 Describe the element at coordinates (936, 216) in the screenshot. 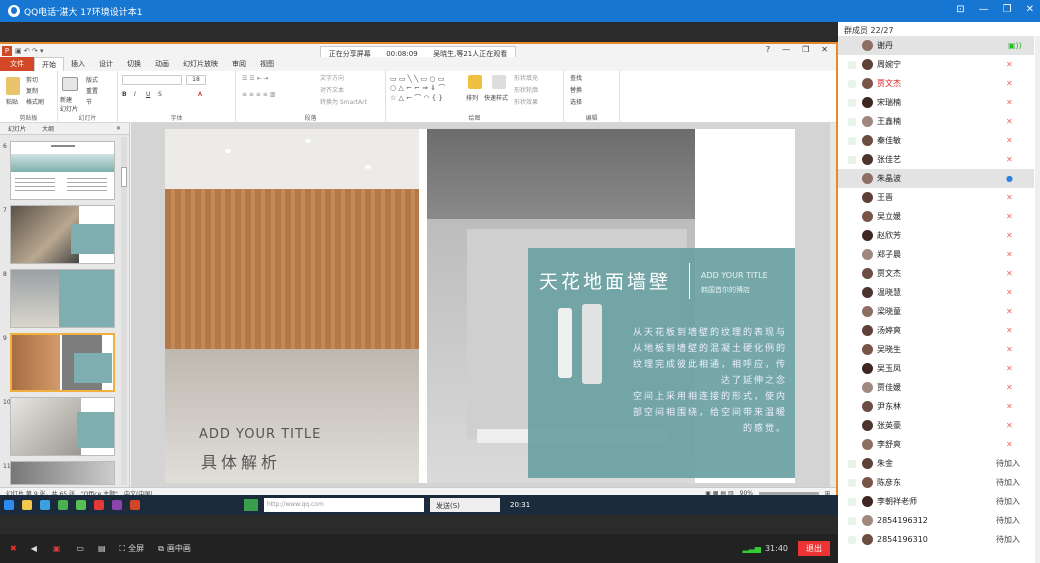

I see `member-row: 吴立媛 ✕` at that location.